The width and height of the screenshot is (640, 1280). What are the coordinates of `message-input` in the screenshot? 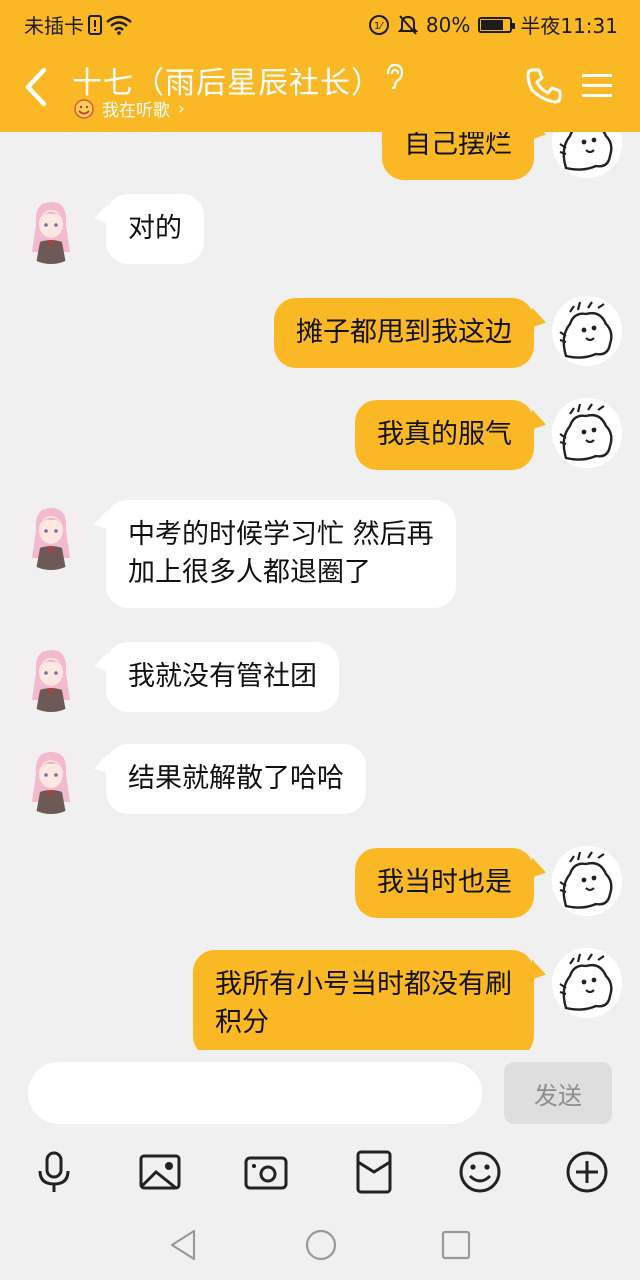 It's located at (255, 1093).